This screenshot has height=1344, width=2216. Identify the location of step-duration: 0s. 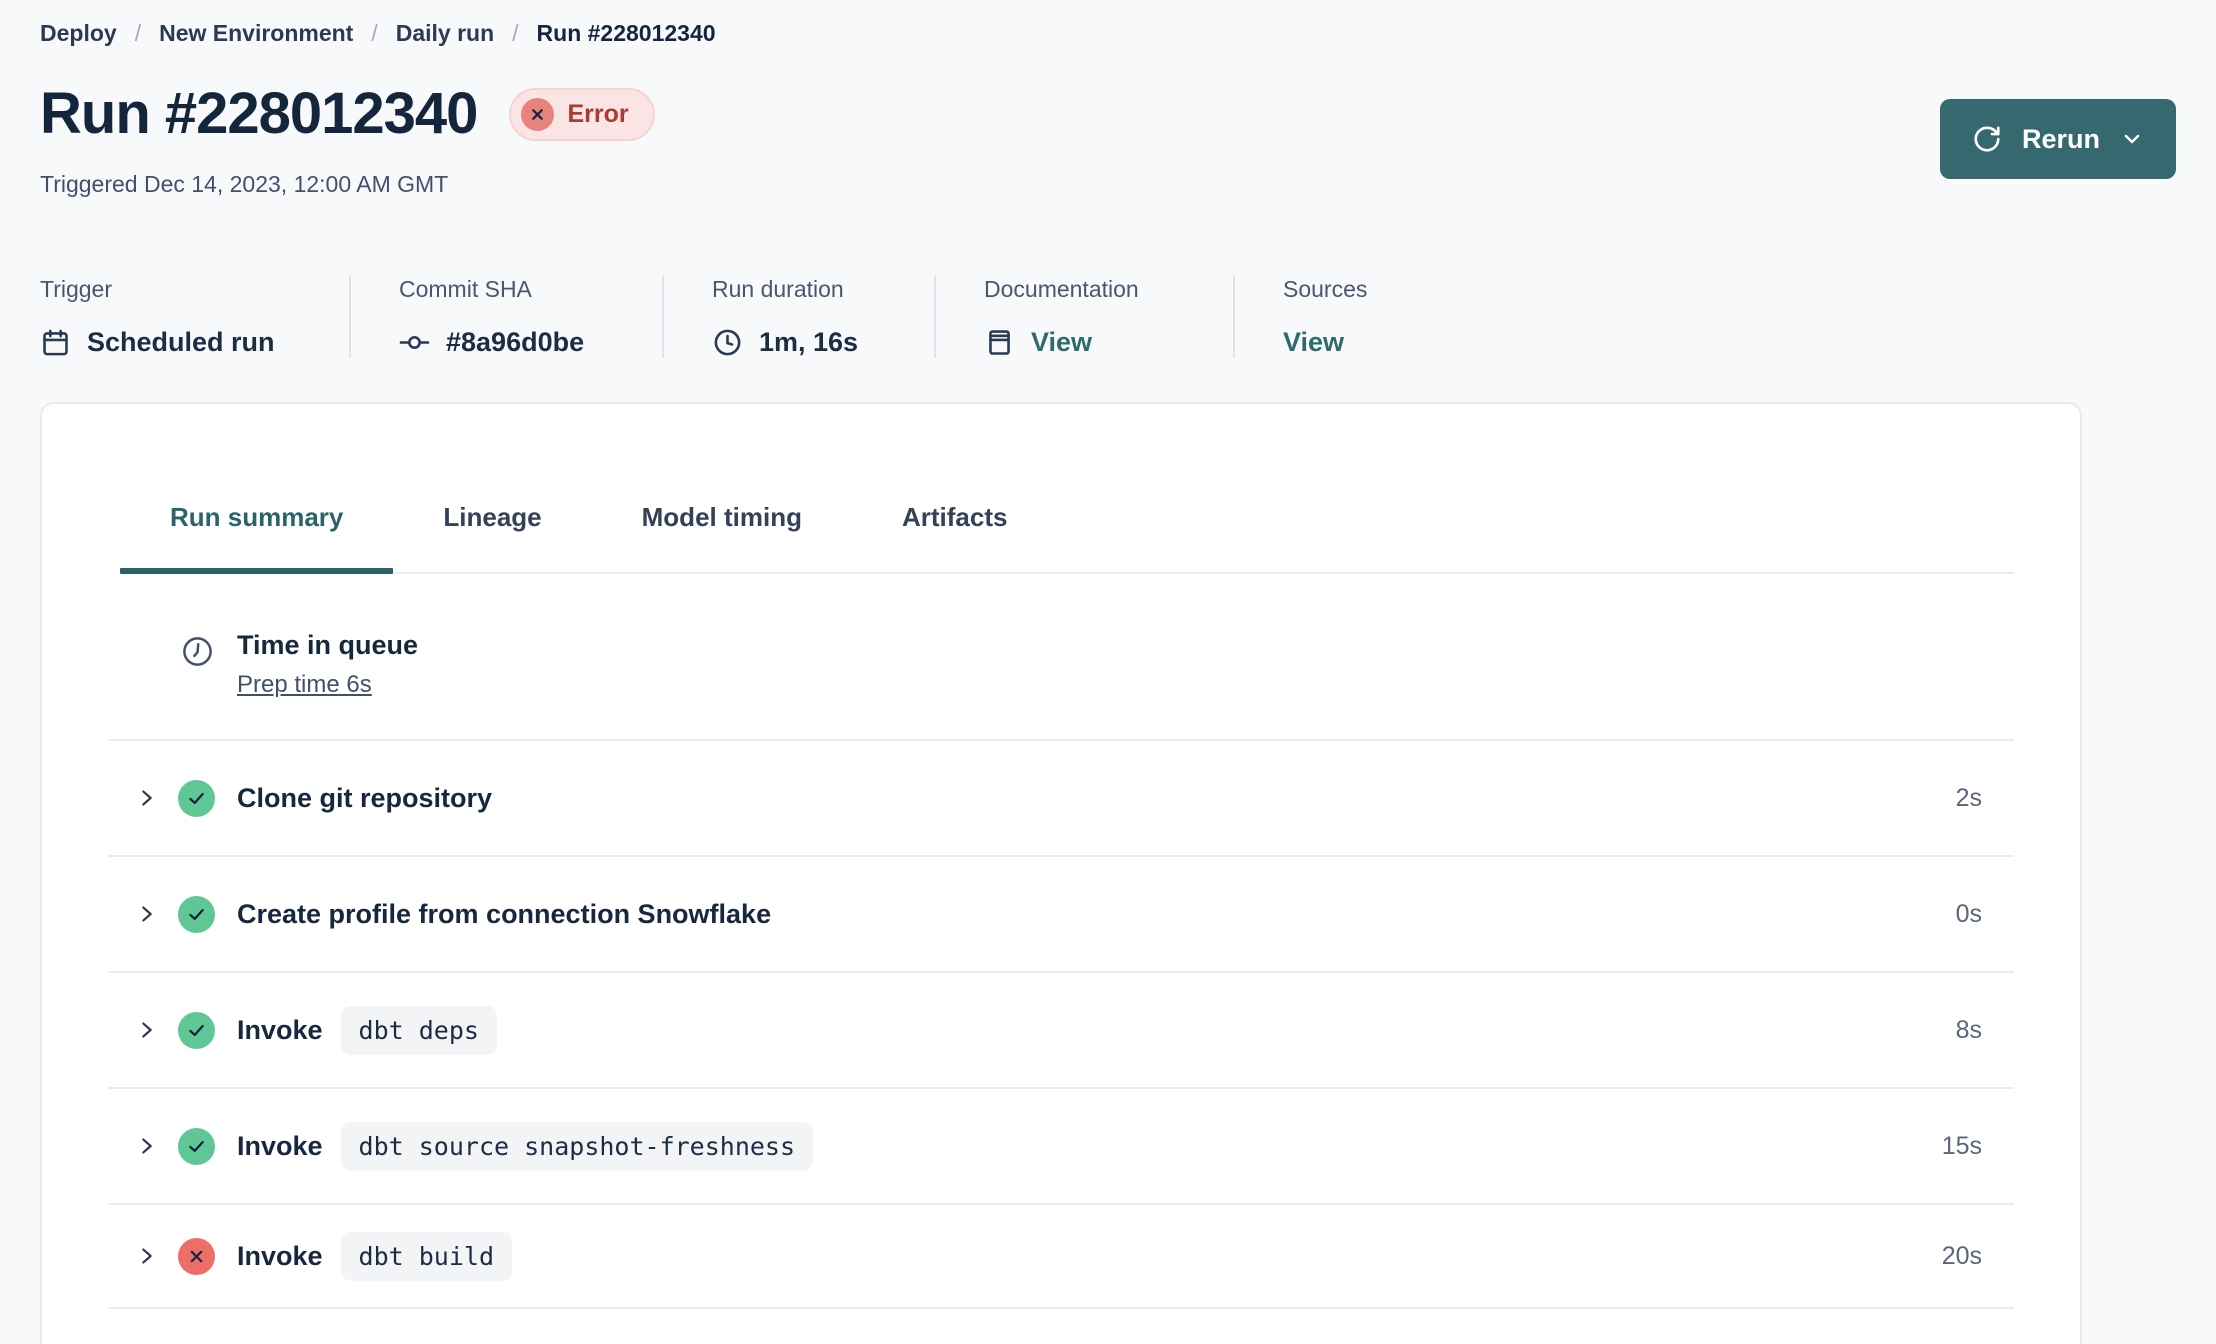
(1968, 913).